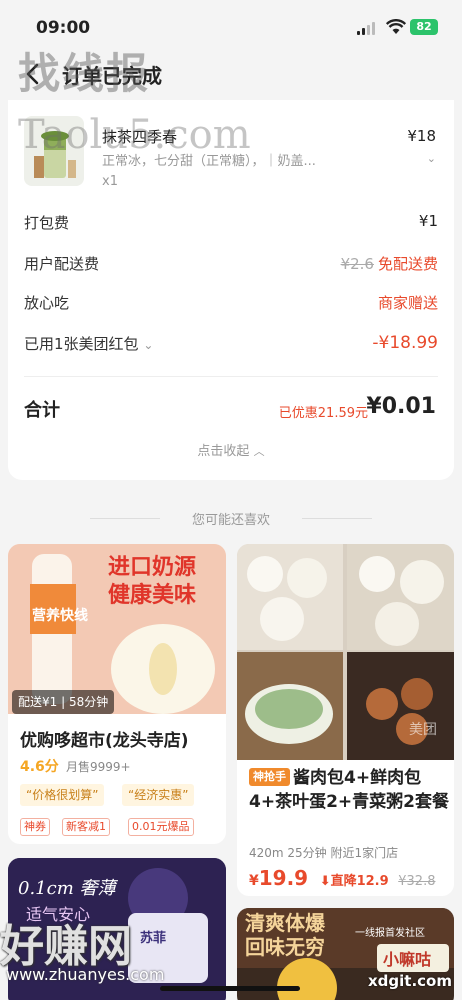 This screenshot has height=1000, width=462. Describe the element at coordinates (367, 28) in the screenshot. I see `cellular-signal-icon` at that location.